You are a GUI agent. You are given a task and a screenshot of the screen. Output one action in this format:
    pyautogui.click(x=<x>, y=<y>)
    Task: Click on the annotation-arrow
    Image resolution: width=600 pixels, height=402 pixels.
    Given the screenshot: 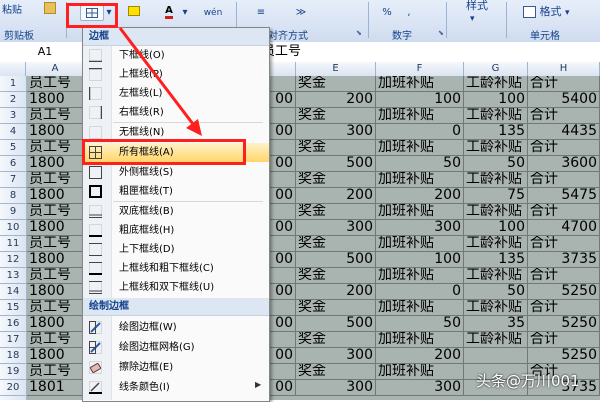 What is the action you would take?
    pyautogui.click(x=160, y=81)
    